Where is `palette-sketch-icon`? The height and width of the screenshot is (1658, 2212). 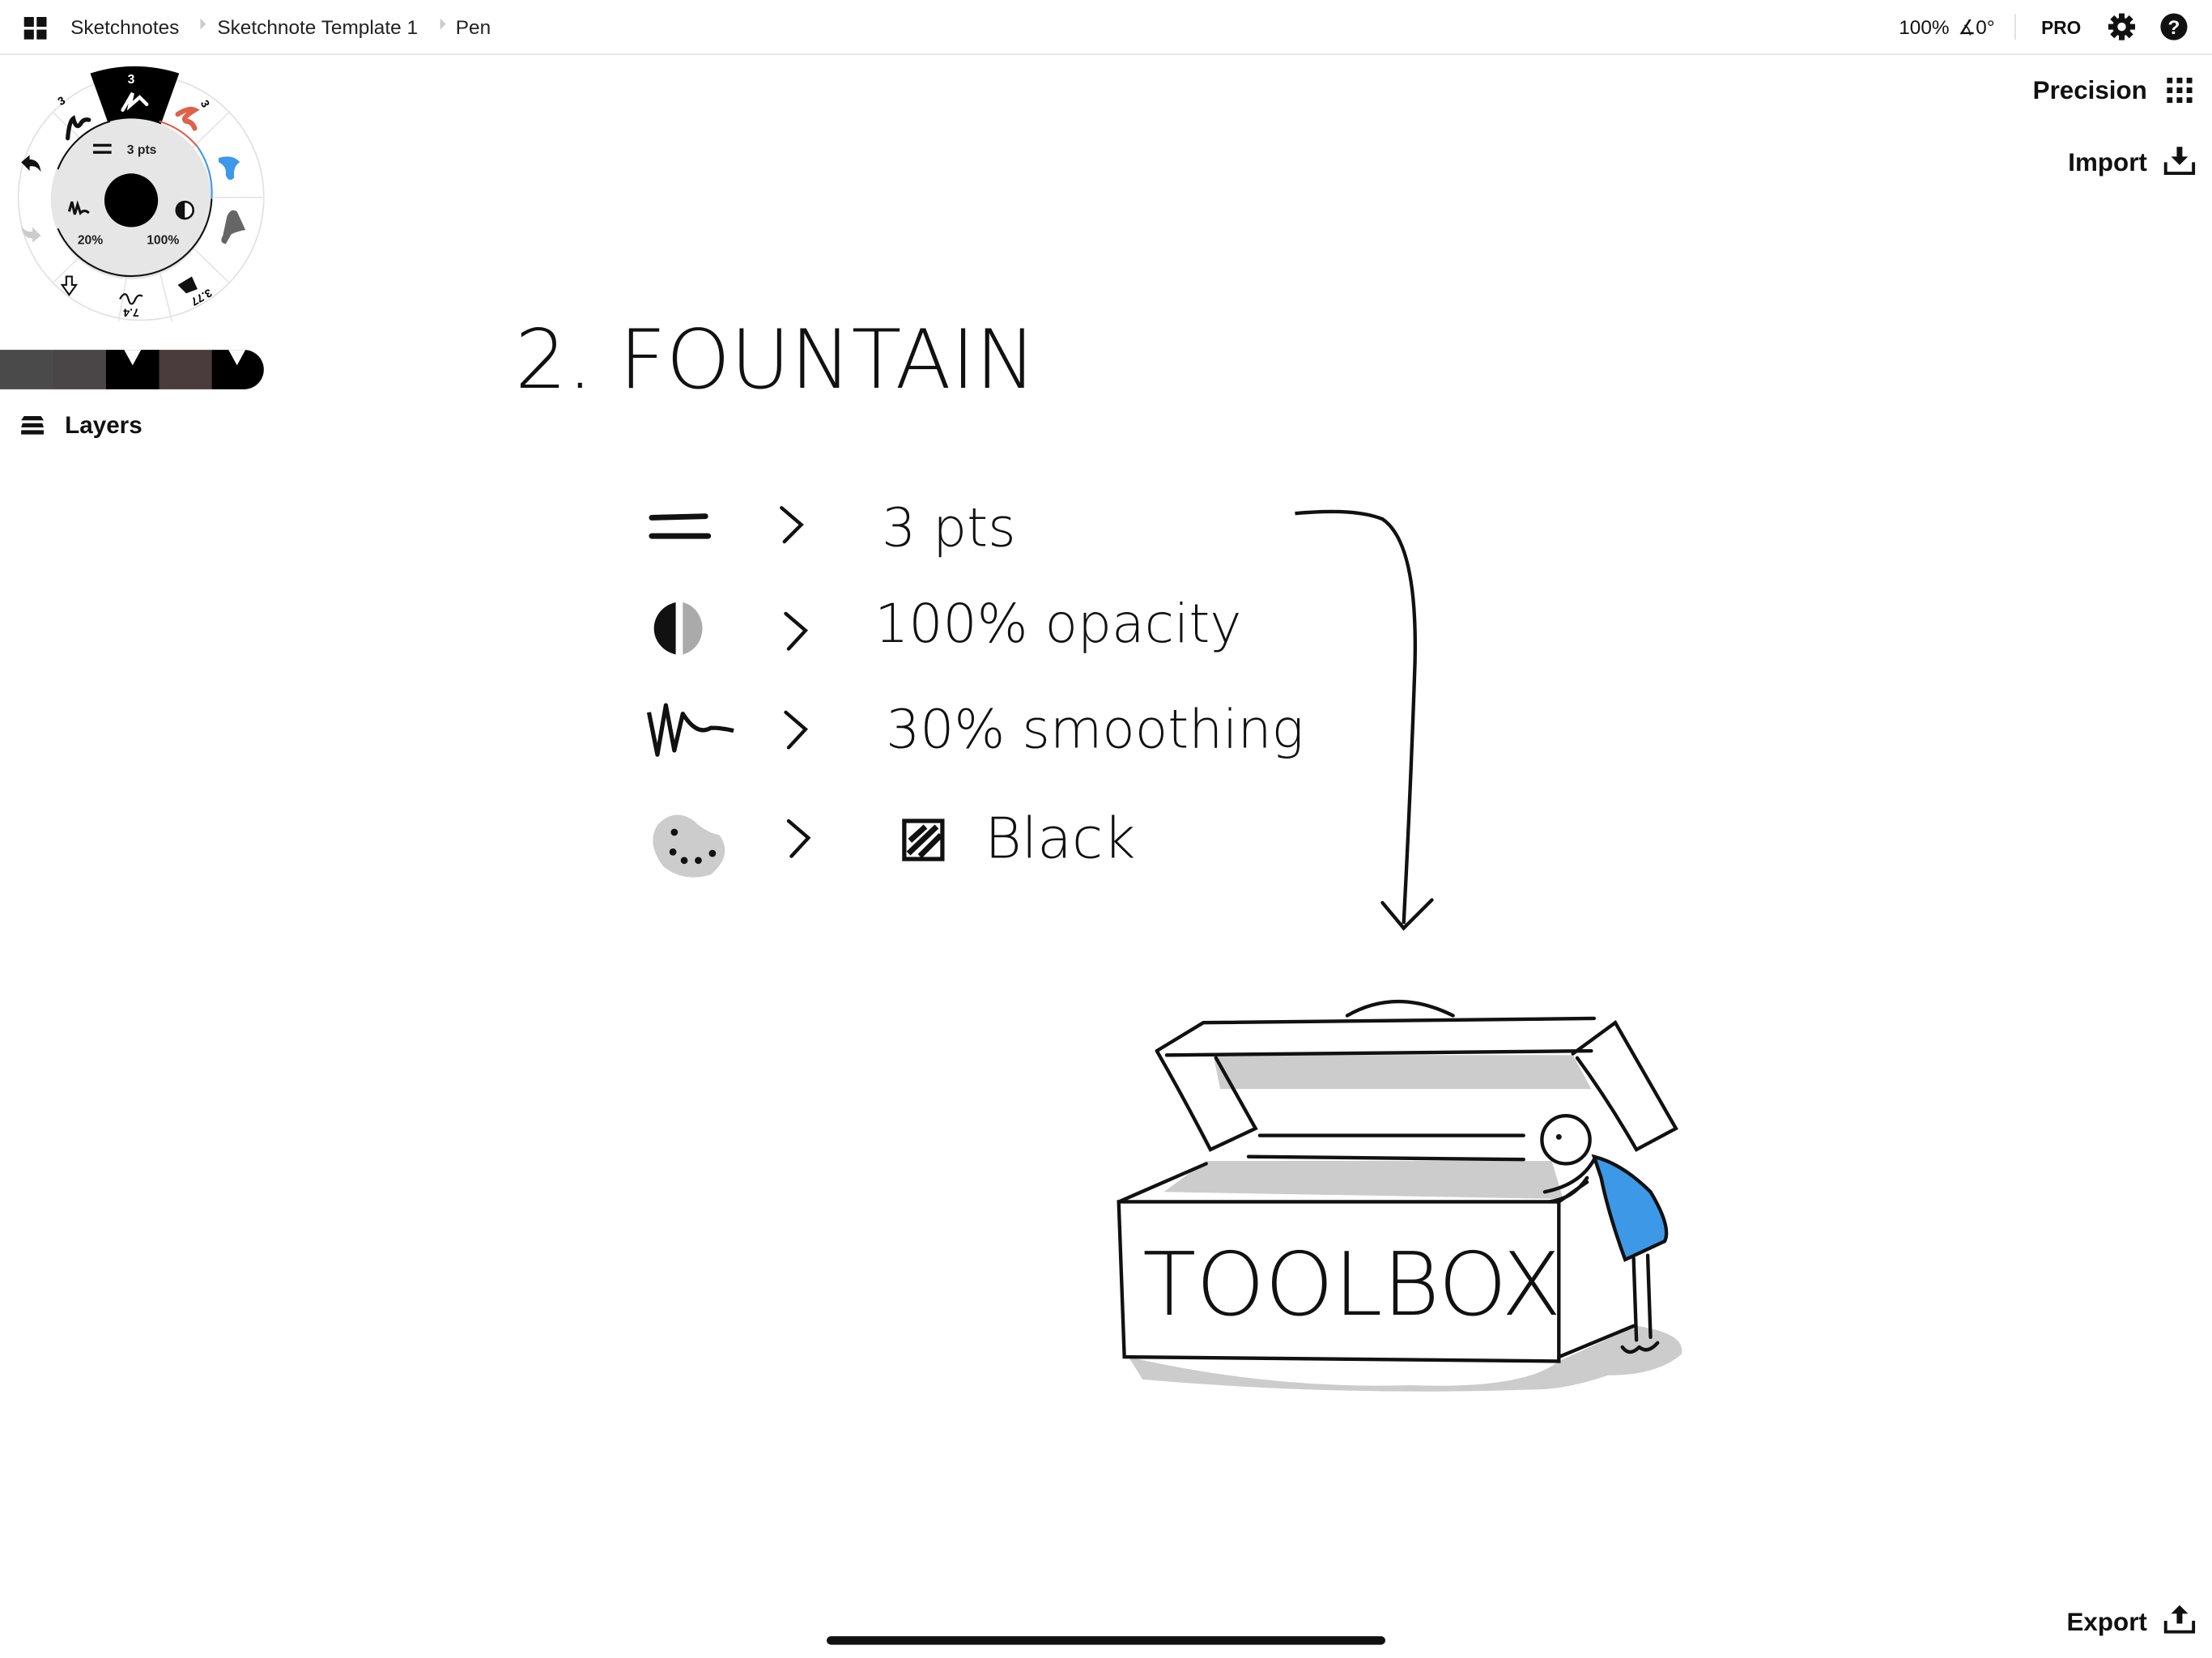
palette-sketch-icon is located at coordinates (689, 846).